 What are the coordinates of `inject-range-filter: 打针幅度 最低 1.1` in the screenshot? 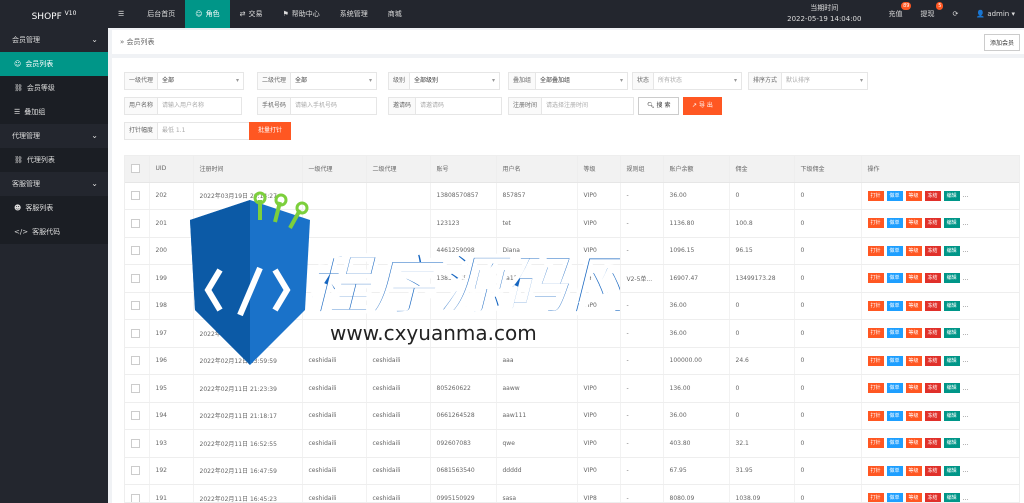 It's located at (187, 131).